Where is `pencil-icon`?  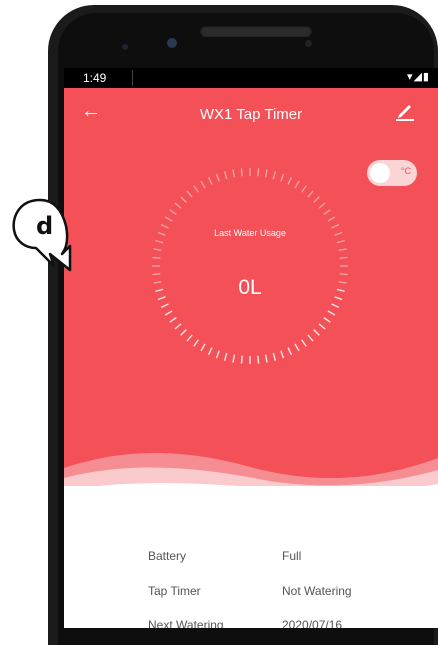
pencil-icon is located at coordinates (405, 111).